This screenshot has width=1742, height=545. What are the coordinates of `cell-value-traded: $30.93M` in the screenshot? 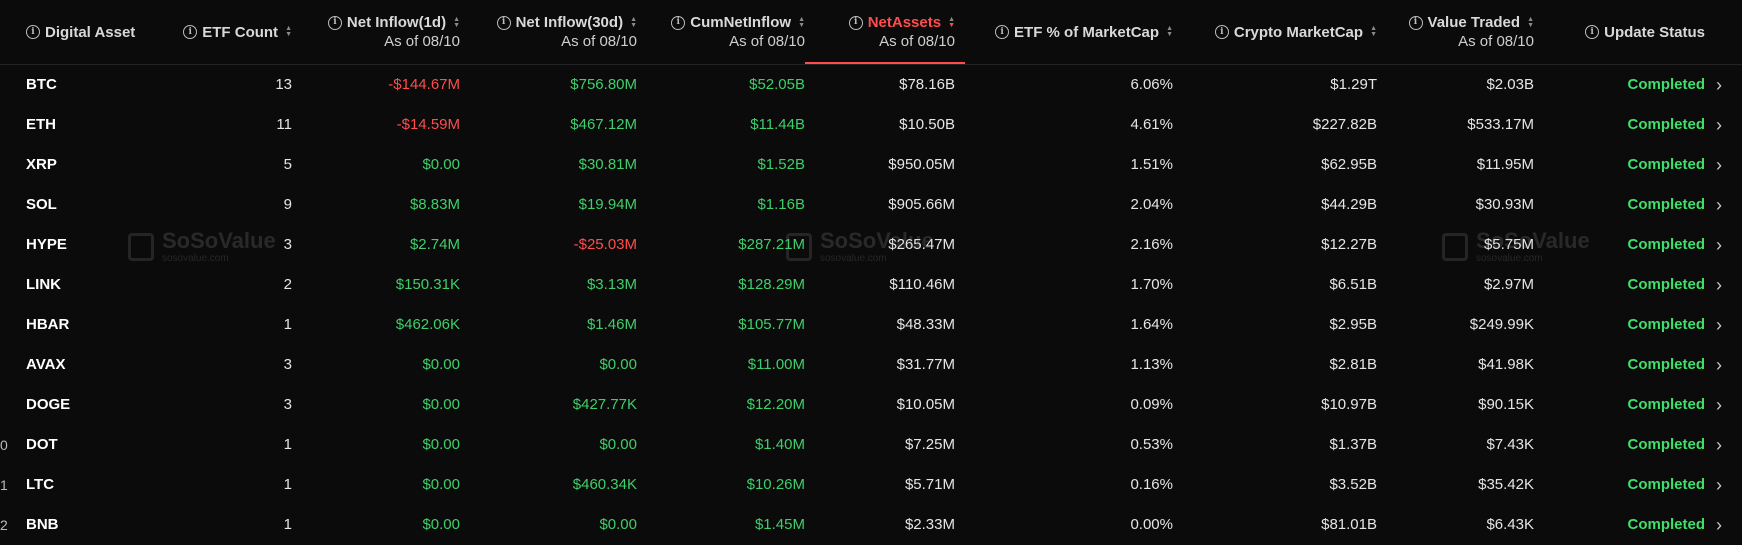 It's located at (1504, 204).